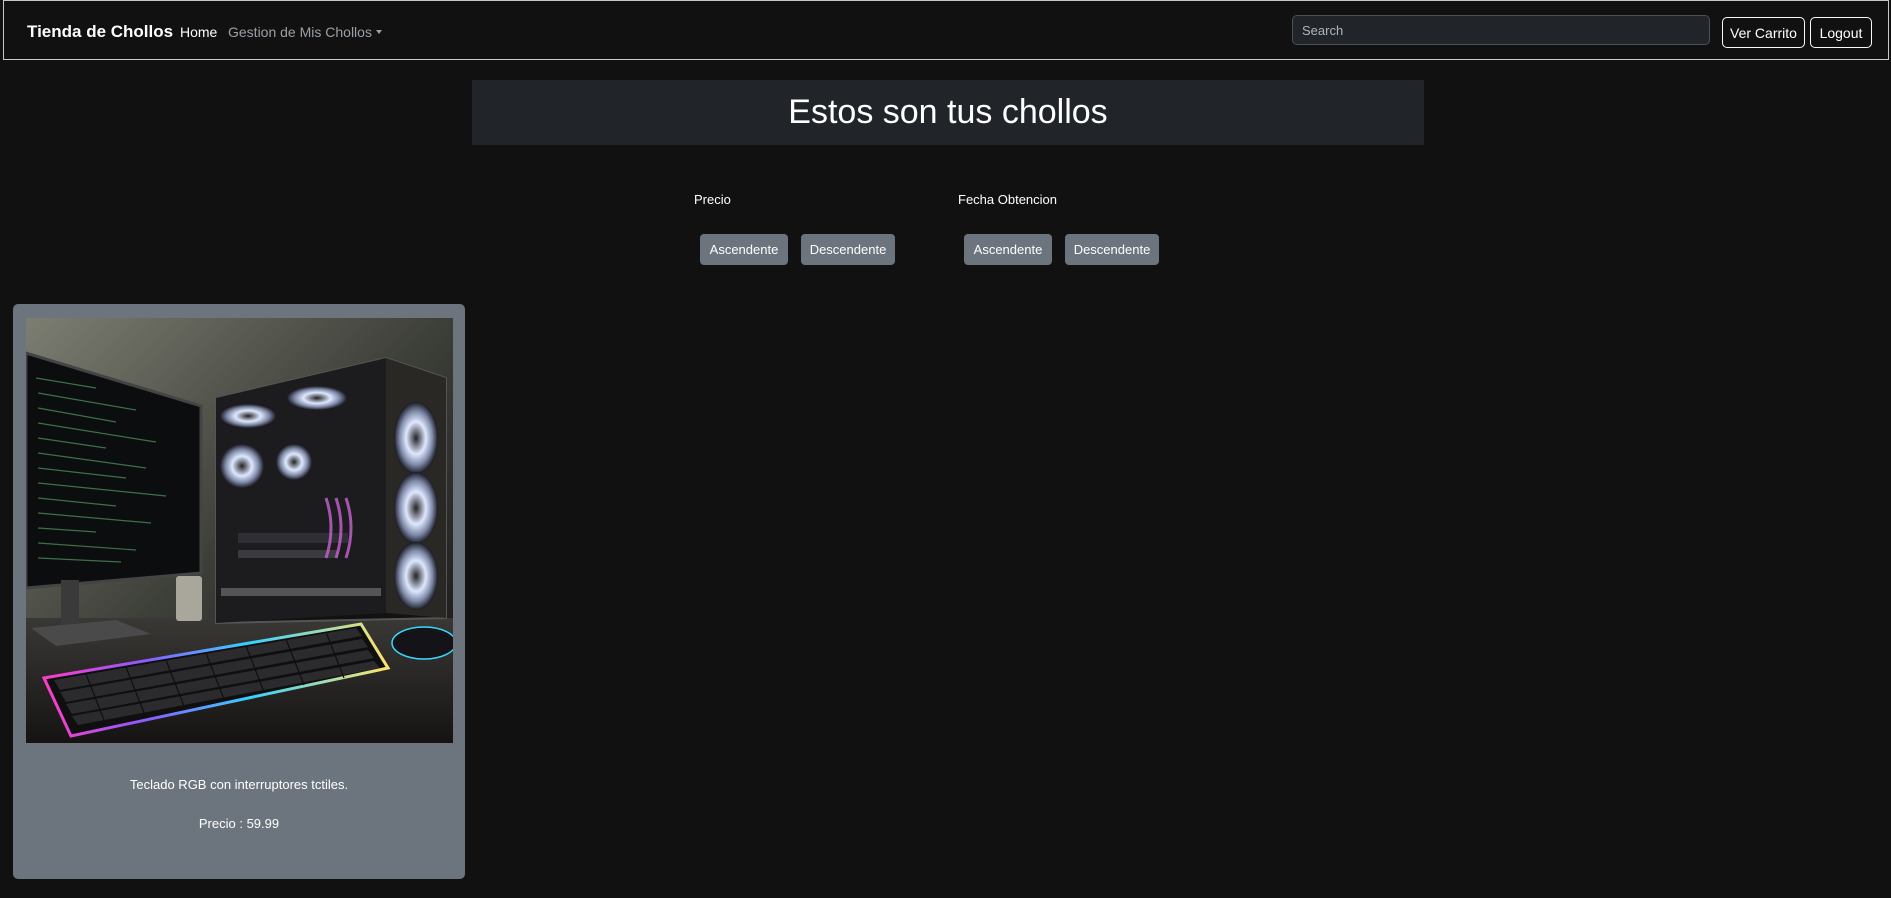  I want to click on search-input, so click(1501, 30).